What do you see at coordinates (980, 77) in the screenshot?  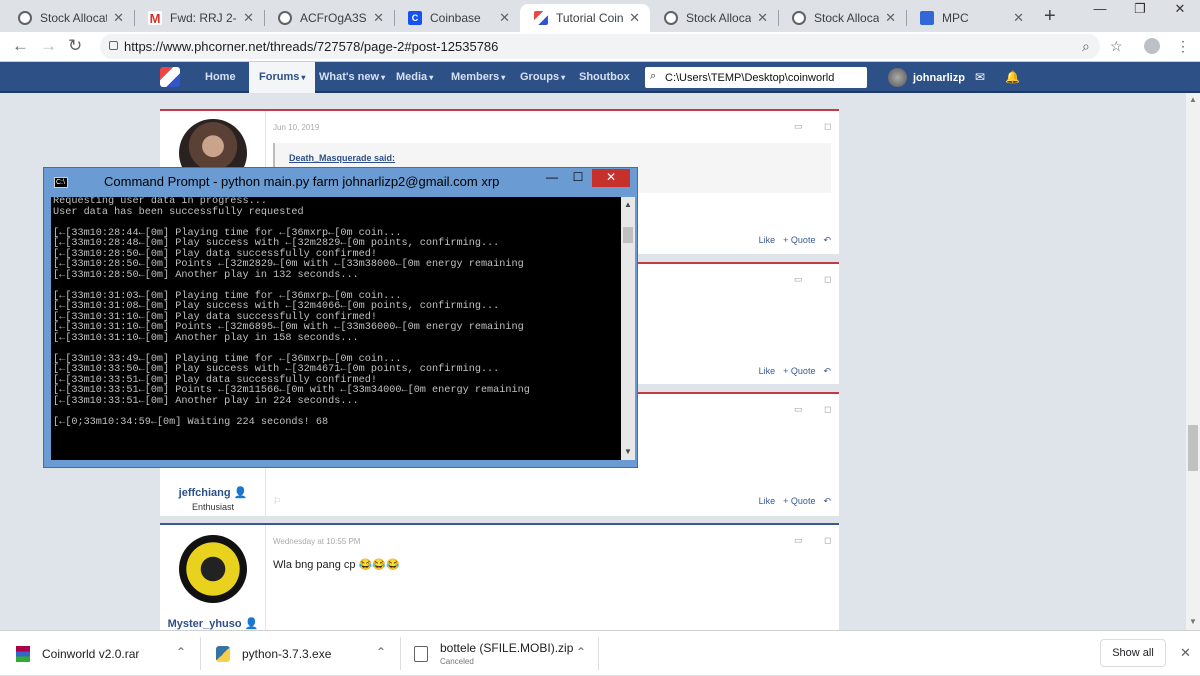 I see `envelope-icon: ✉` at bounding box center [980, 77].